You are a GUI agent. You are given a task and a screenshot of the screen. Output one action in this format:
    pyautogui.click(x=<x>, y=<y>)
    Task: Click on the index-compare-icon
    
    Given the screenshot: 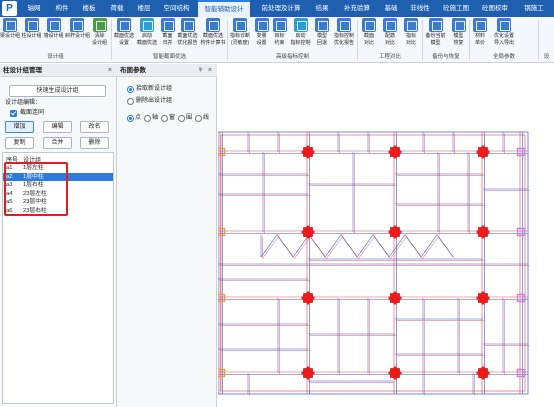 What is the action you would take?
    pyautogui.click(x=411, y=25)
    